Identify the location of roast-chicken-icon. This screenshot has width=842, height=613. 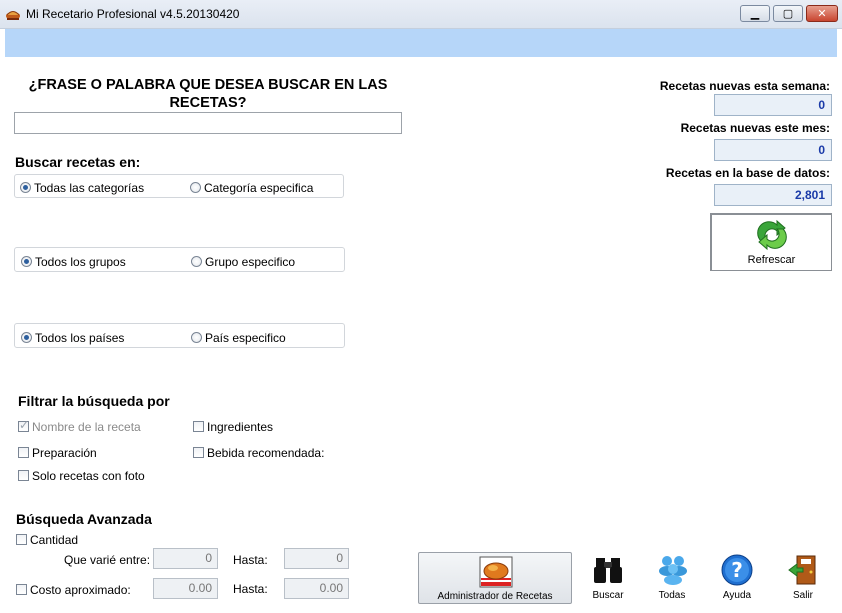
(496, 572).